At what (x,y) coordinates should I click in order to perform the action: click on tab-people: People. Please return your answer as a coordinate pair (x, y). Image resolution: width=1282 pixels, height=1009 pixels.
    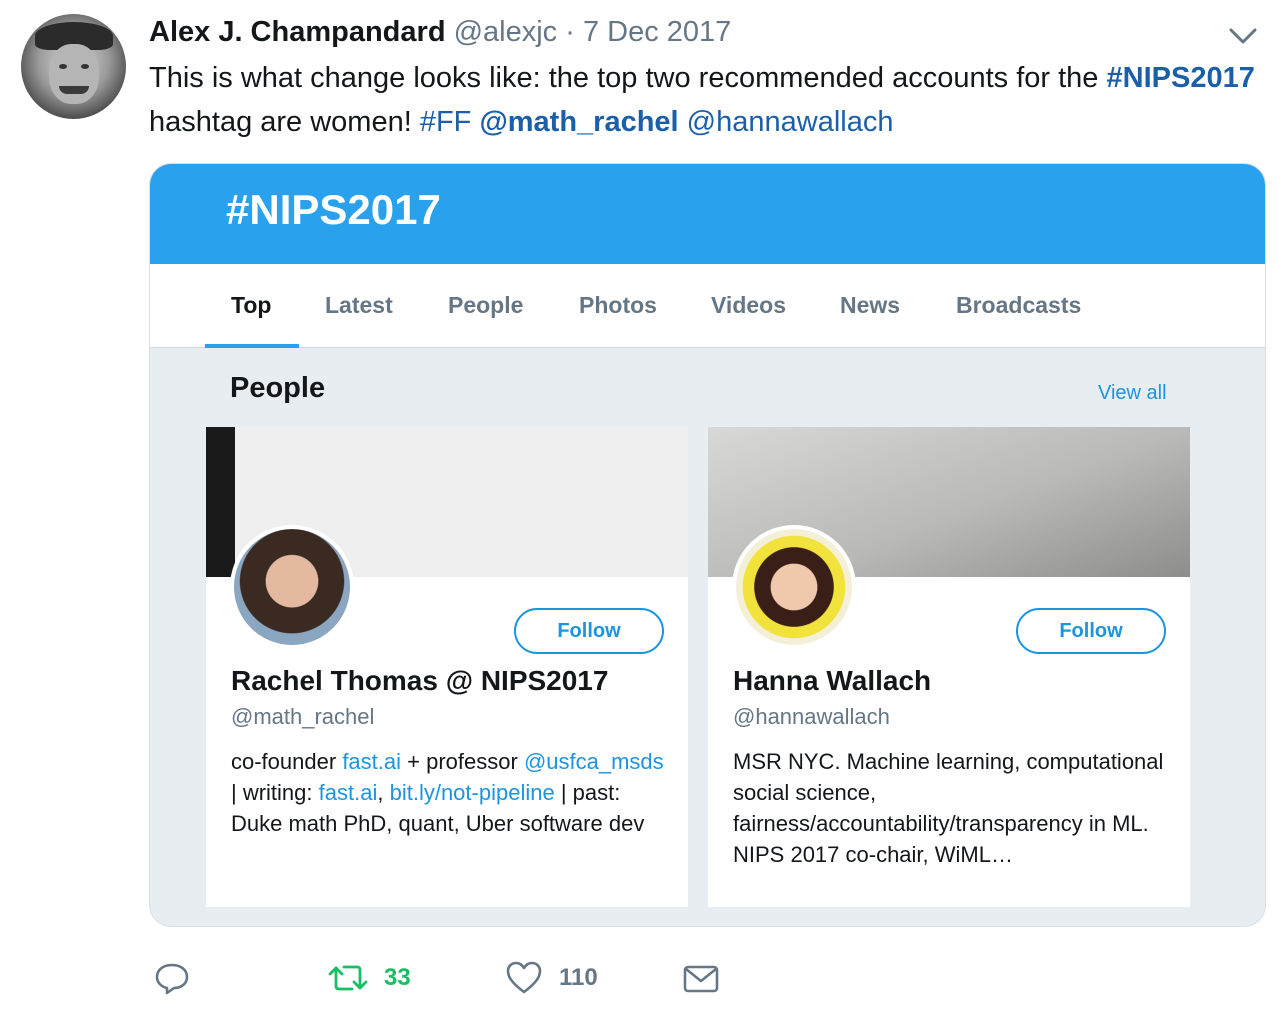
    Looking at the image, I should click on (485, 305).